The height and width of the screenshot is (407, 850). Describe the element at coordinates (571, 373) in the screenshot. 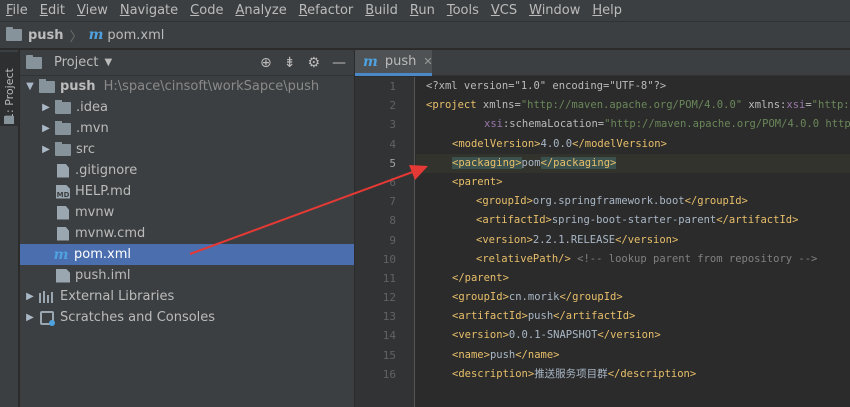

I see `xml-text: 推送服务项目群` at that location.